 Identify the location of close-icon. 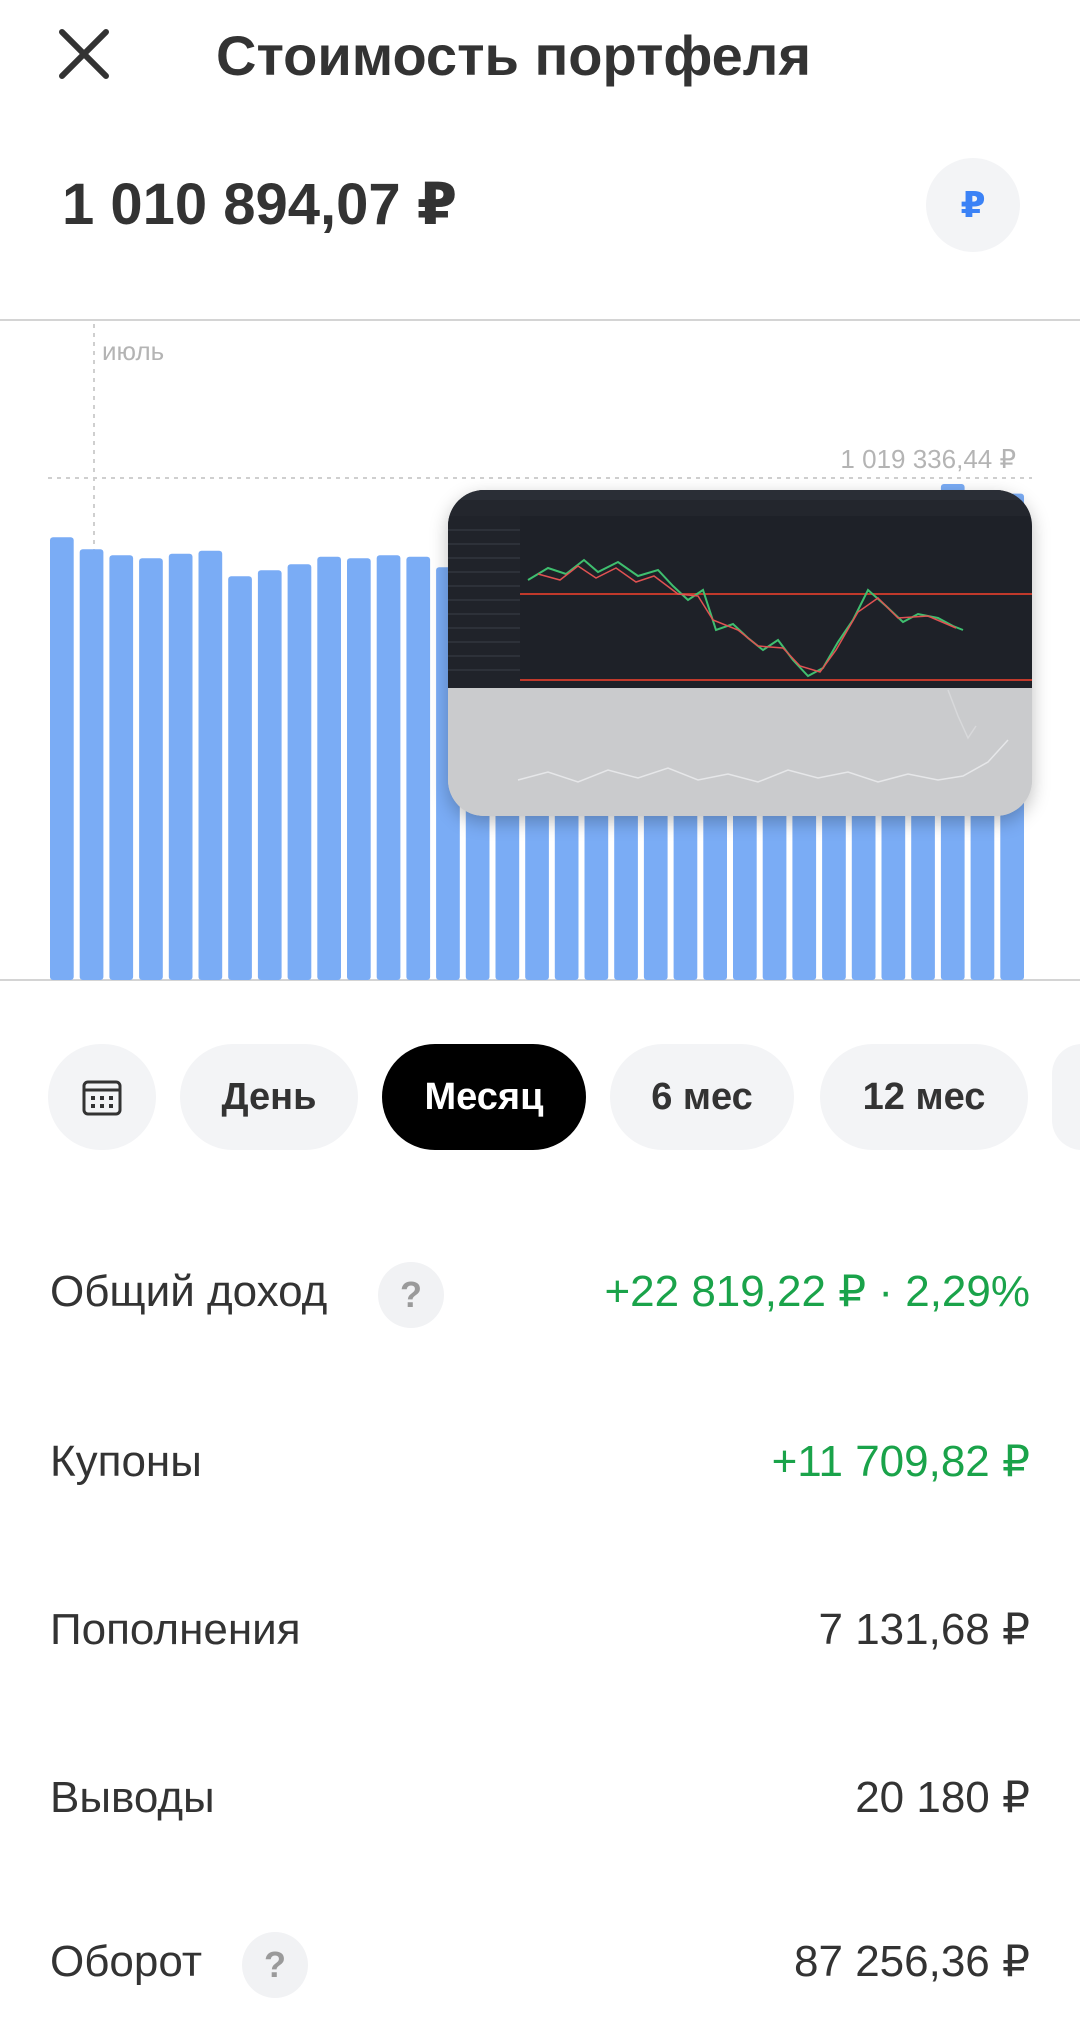
(84, 54).